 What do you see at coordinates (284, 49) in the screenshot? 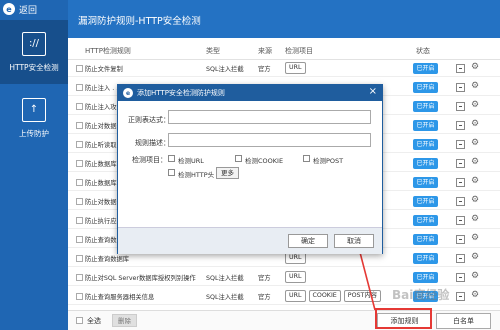
I see `table-header: HTTP检测规则 类型 来源 检测项目 状态` at bounding box center [284, 49].